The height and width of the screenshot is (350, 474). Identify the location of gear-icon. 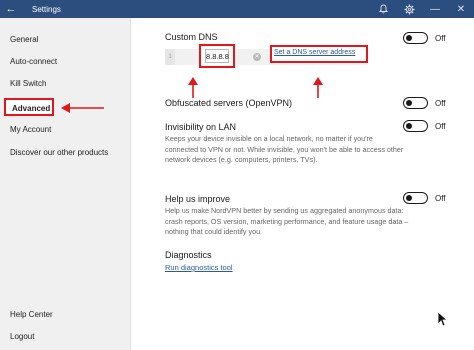
(409, 9).